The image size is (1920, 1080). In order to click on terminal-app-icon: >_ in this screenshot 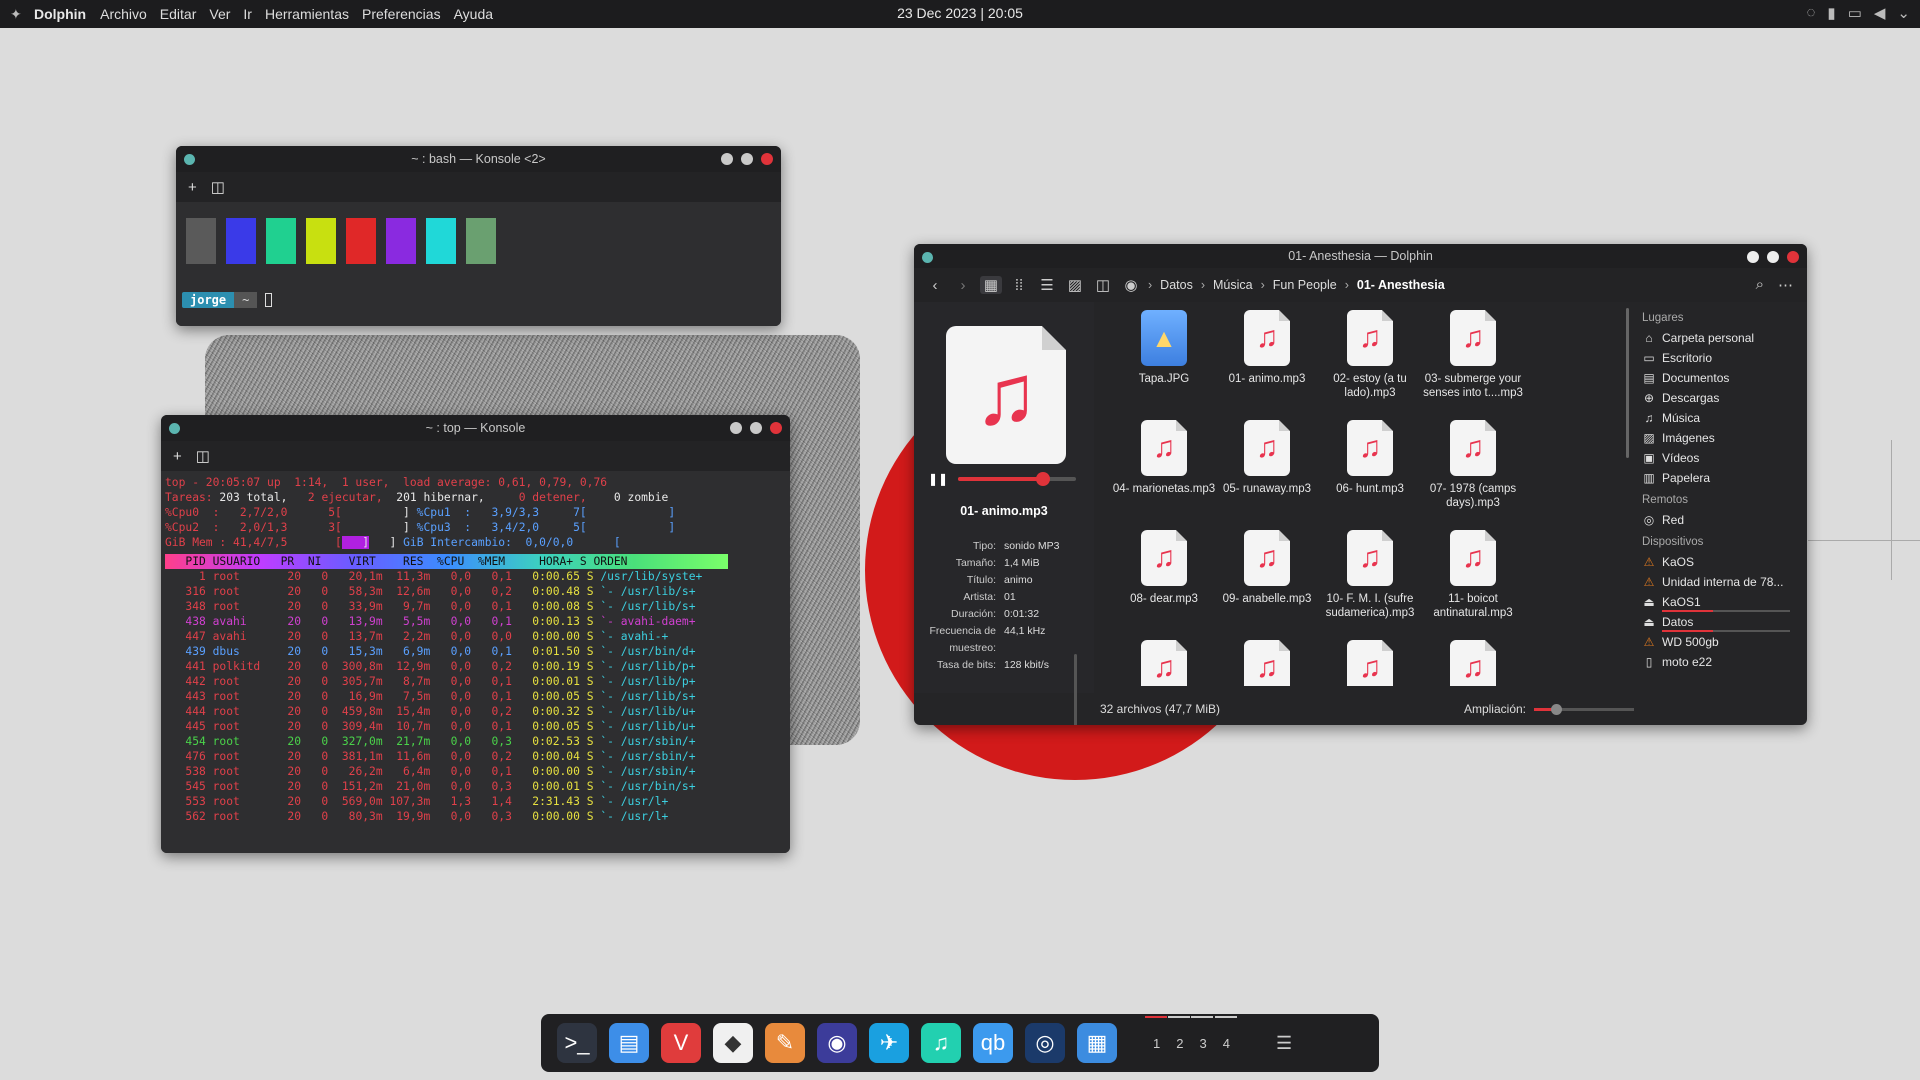, I will do `click(577, 1043)`.